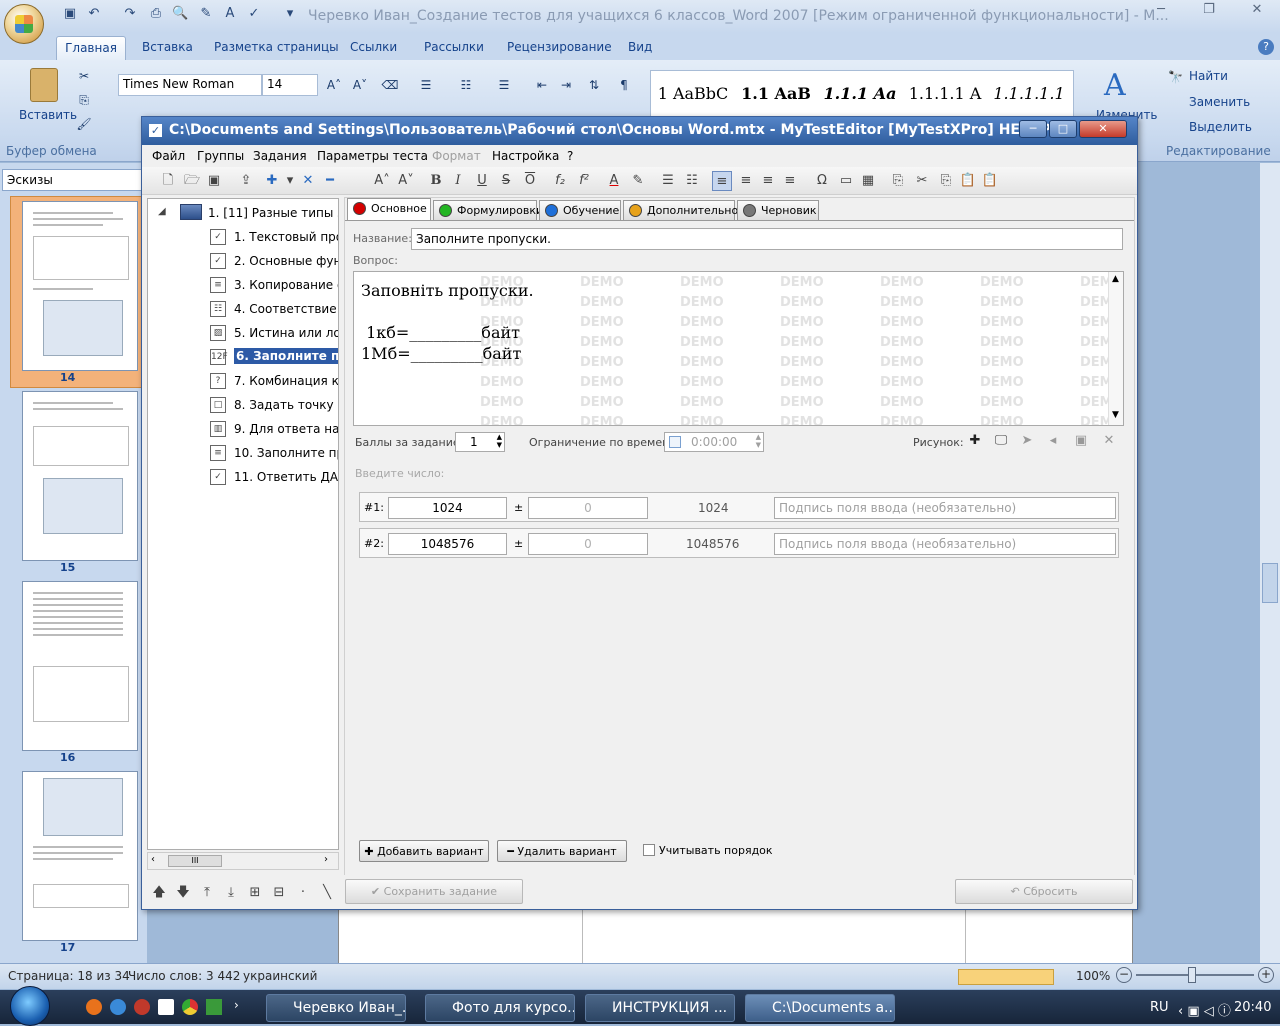 This screenshot has width=1280, height=1026. I want to click on style-item: 1.1.1.1 A, so click(945, 95).